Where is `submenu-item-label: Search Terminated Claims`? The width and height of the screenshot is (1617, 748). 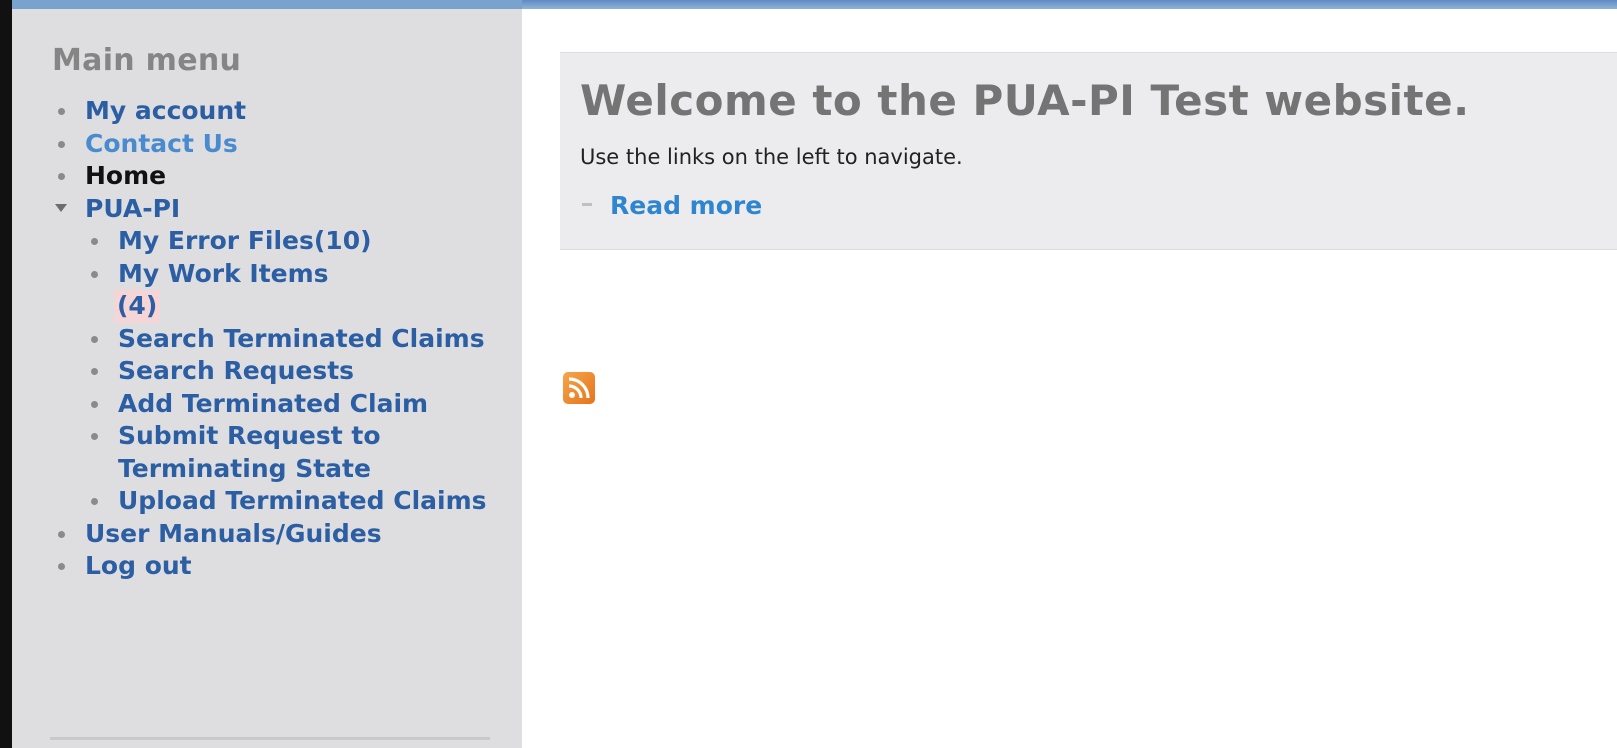
submenu-item-label: Search Terminated Claims is located at coordinates (301, 338).